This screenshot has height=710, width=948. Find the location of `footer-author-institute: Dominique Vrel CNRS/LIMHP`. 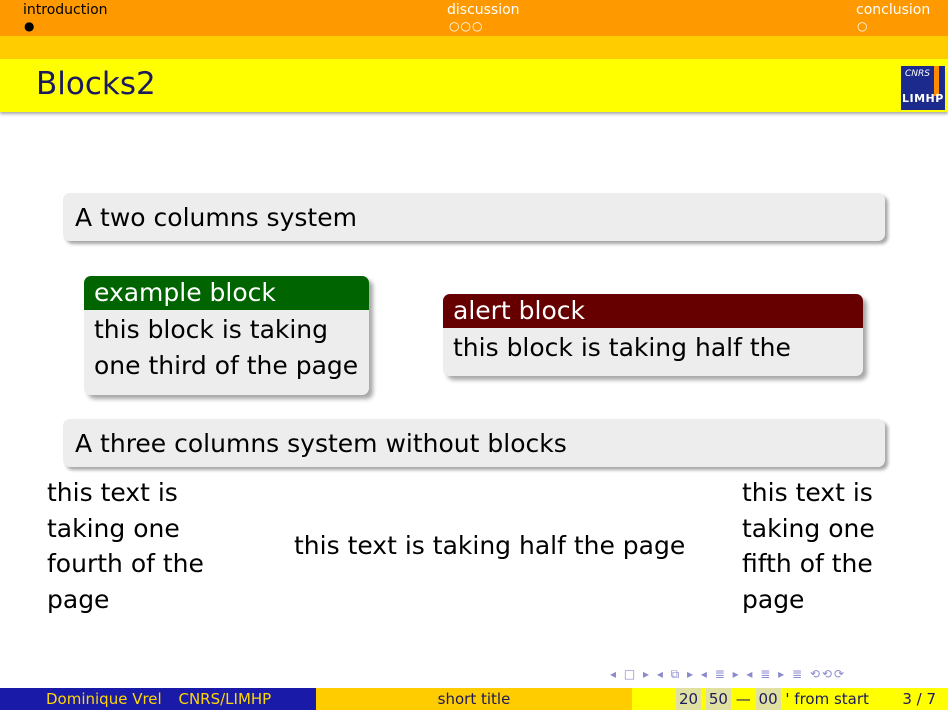

footer-author-institute: Dominique Vrel CNRS/LIMHP is located at coordinates (158, 699).